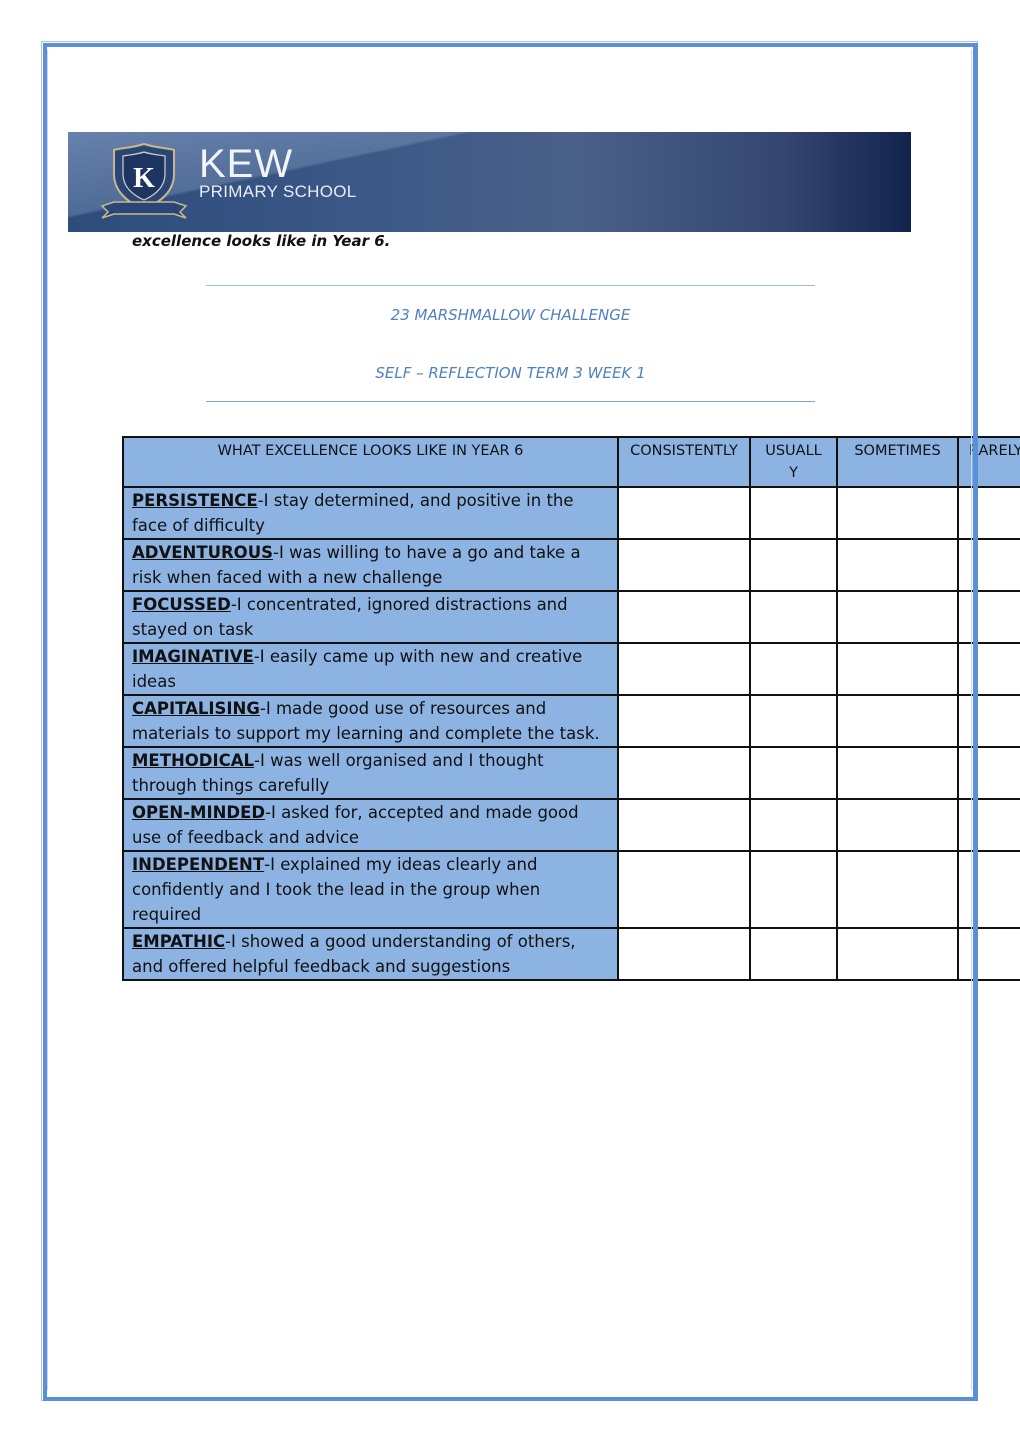 The width and height of the screenshot is (1020, 1443). Describe the element at coordinates (261, 241) in the screenshot. I see `lead-text: excellence looks like in Year 6.` at that location.